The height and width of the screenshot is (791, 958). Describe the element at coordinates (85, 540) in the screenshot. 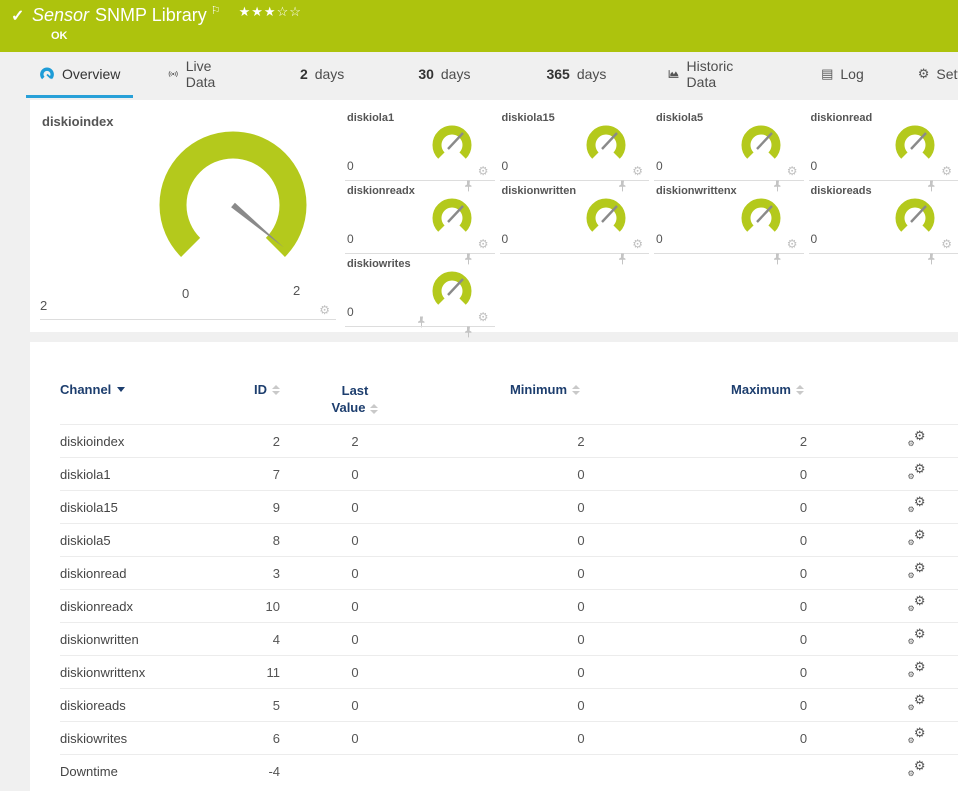

I see `cell-channel: diskiola5` at that location.